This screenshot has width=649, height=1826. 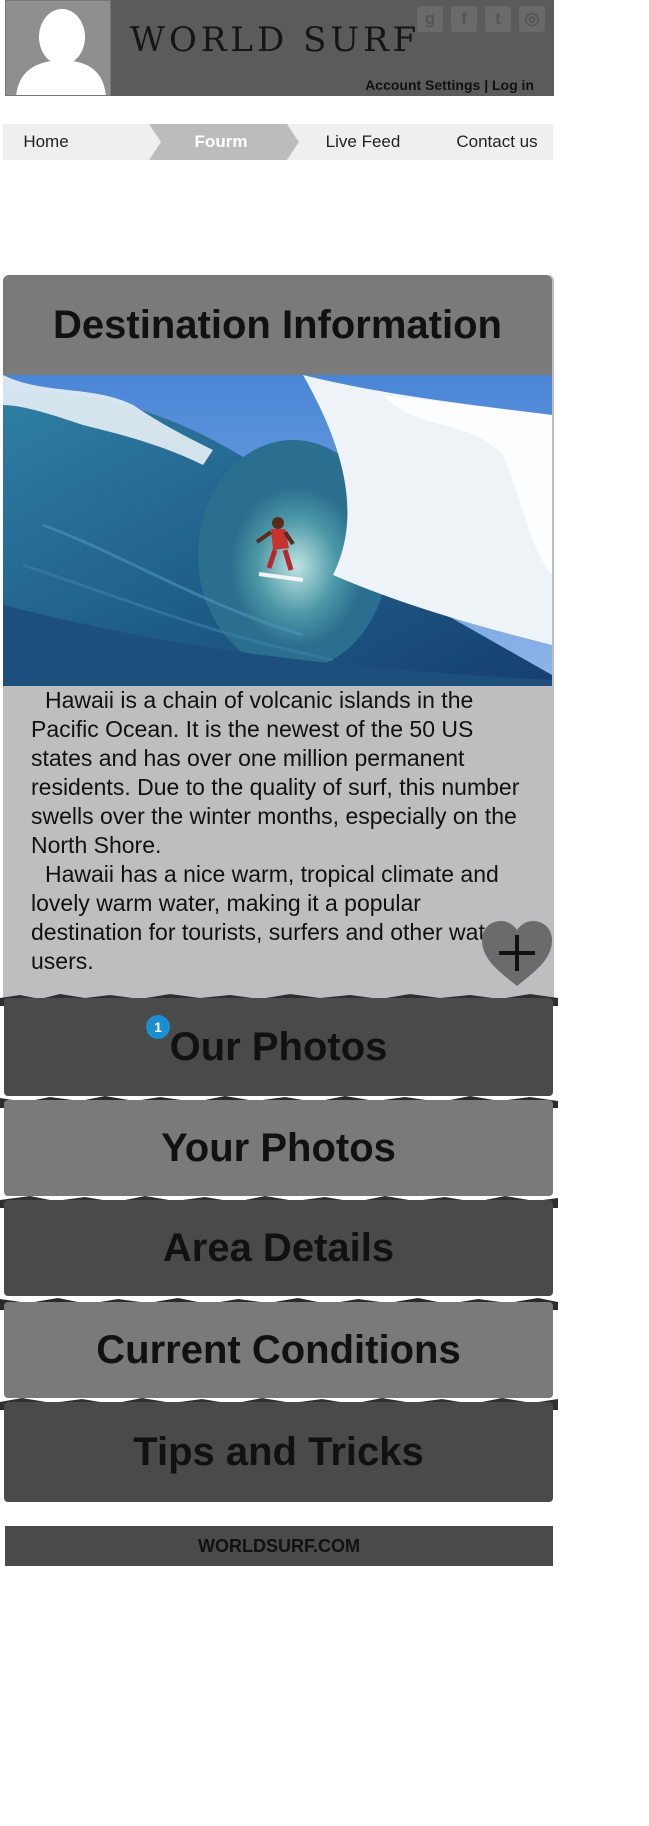 I want to click on site-footer: WORLDSURF.COM, so click(x=279, y=1546).